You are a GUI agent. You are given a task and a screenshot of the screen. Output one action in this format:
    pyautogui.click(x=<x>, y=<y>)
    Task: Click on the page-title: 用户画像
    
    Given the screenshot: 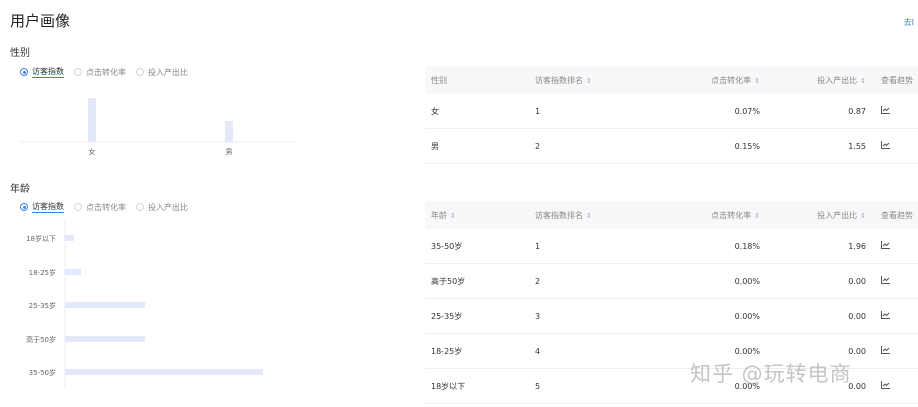 What is the action you would take?
    pyautogui.click(x=40, y=21)
    